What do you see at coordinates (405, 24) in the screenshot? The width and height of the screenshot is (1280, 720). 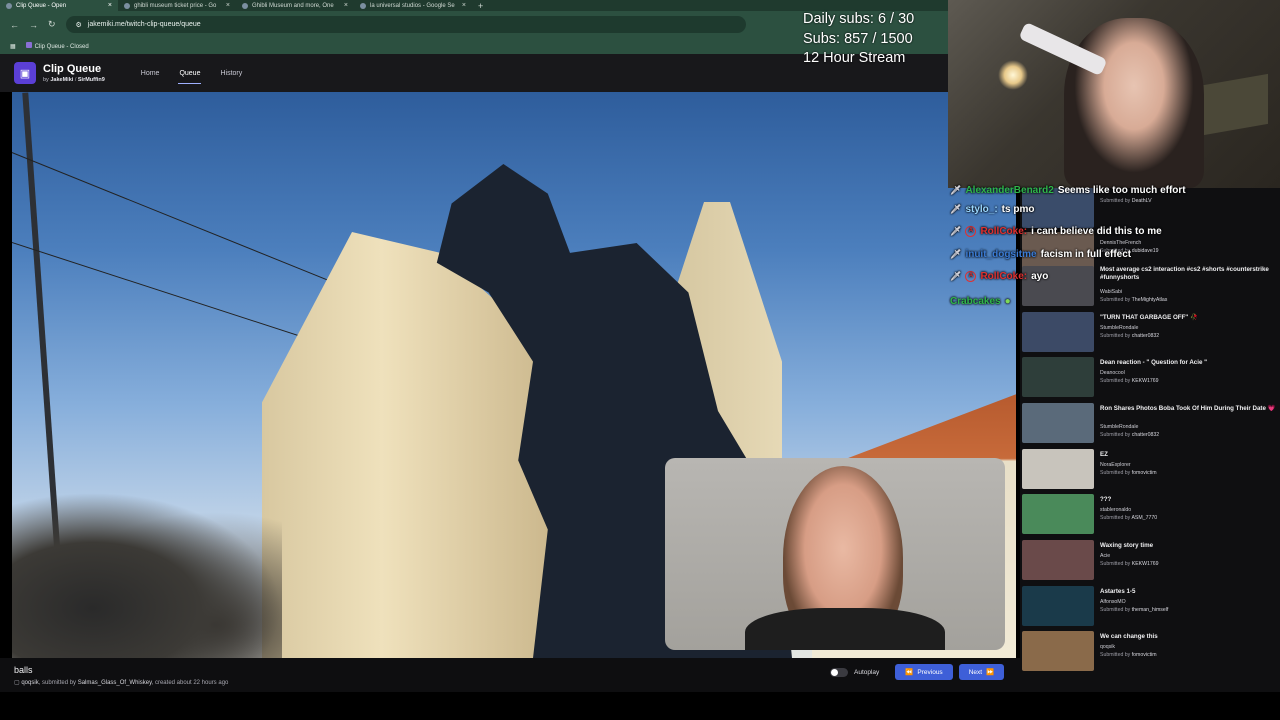 I see `url-field: ⚙ jakemiki.me/twitch-clip-queue/queue` at bounding box center [405, 24].